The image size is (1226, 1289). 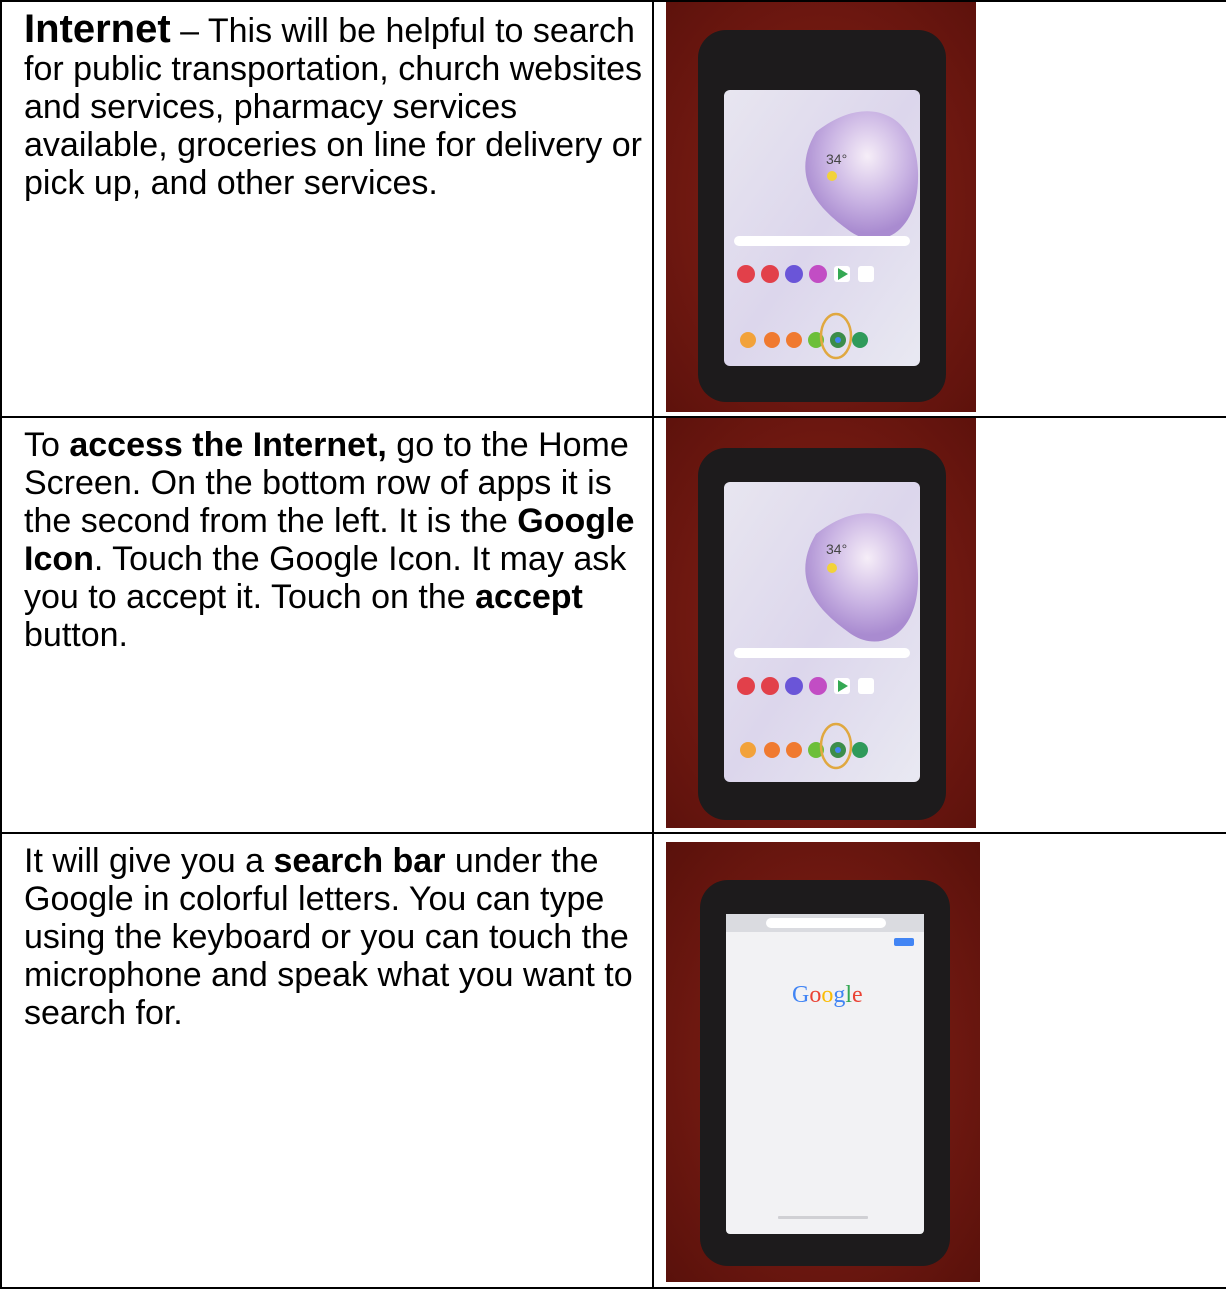 I want to click on section-heading: Internet, so click(x=97, y=29).